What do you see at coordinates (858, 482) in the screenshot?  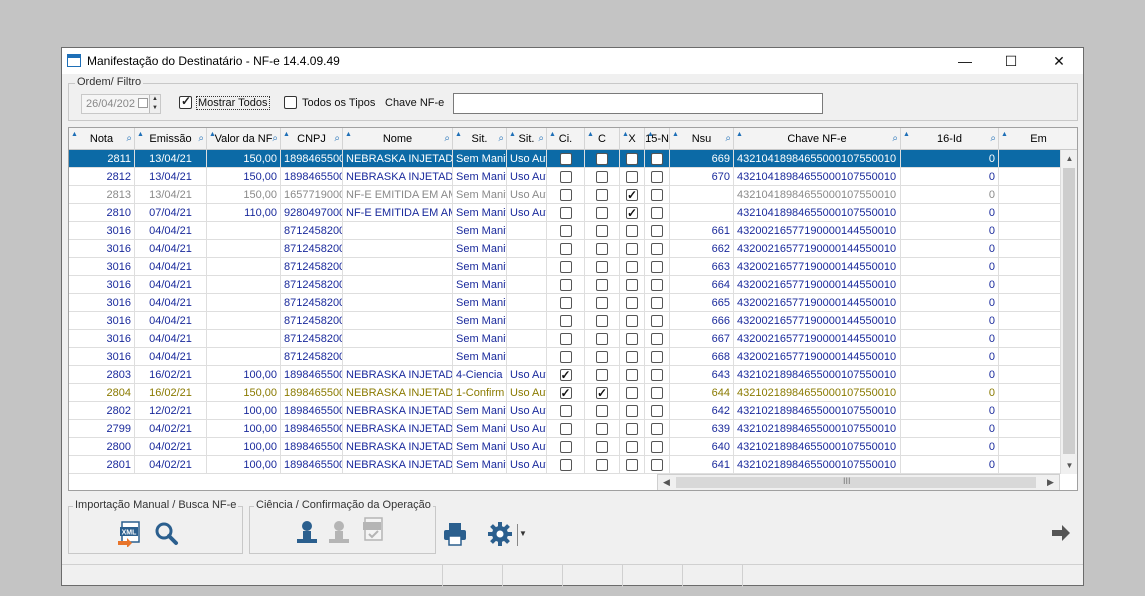 I see `horizontal-scrollbar: ◀ III ▶` at bounding box center [858, 482].